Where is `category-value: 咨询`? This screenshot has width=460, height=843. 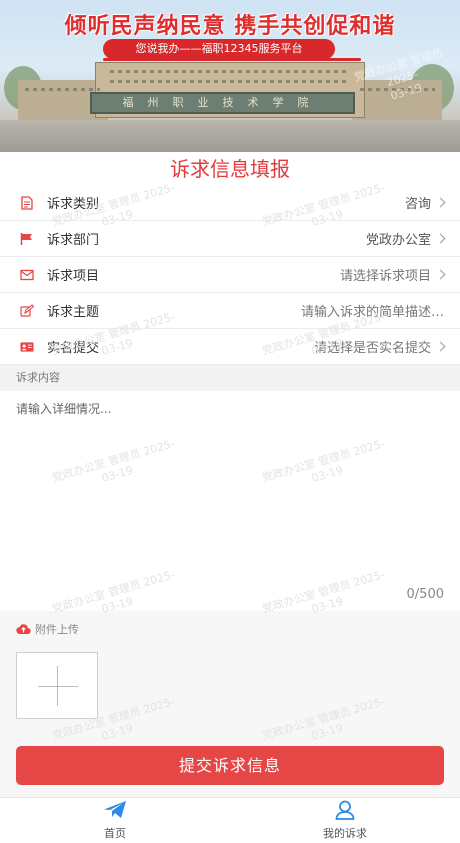
category-value: 咨询 is located at coordinates (417, 204).